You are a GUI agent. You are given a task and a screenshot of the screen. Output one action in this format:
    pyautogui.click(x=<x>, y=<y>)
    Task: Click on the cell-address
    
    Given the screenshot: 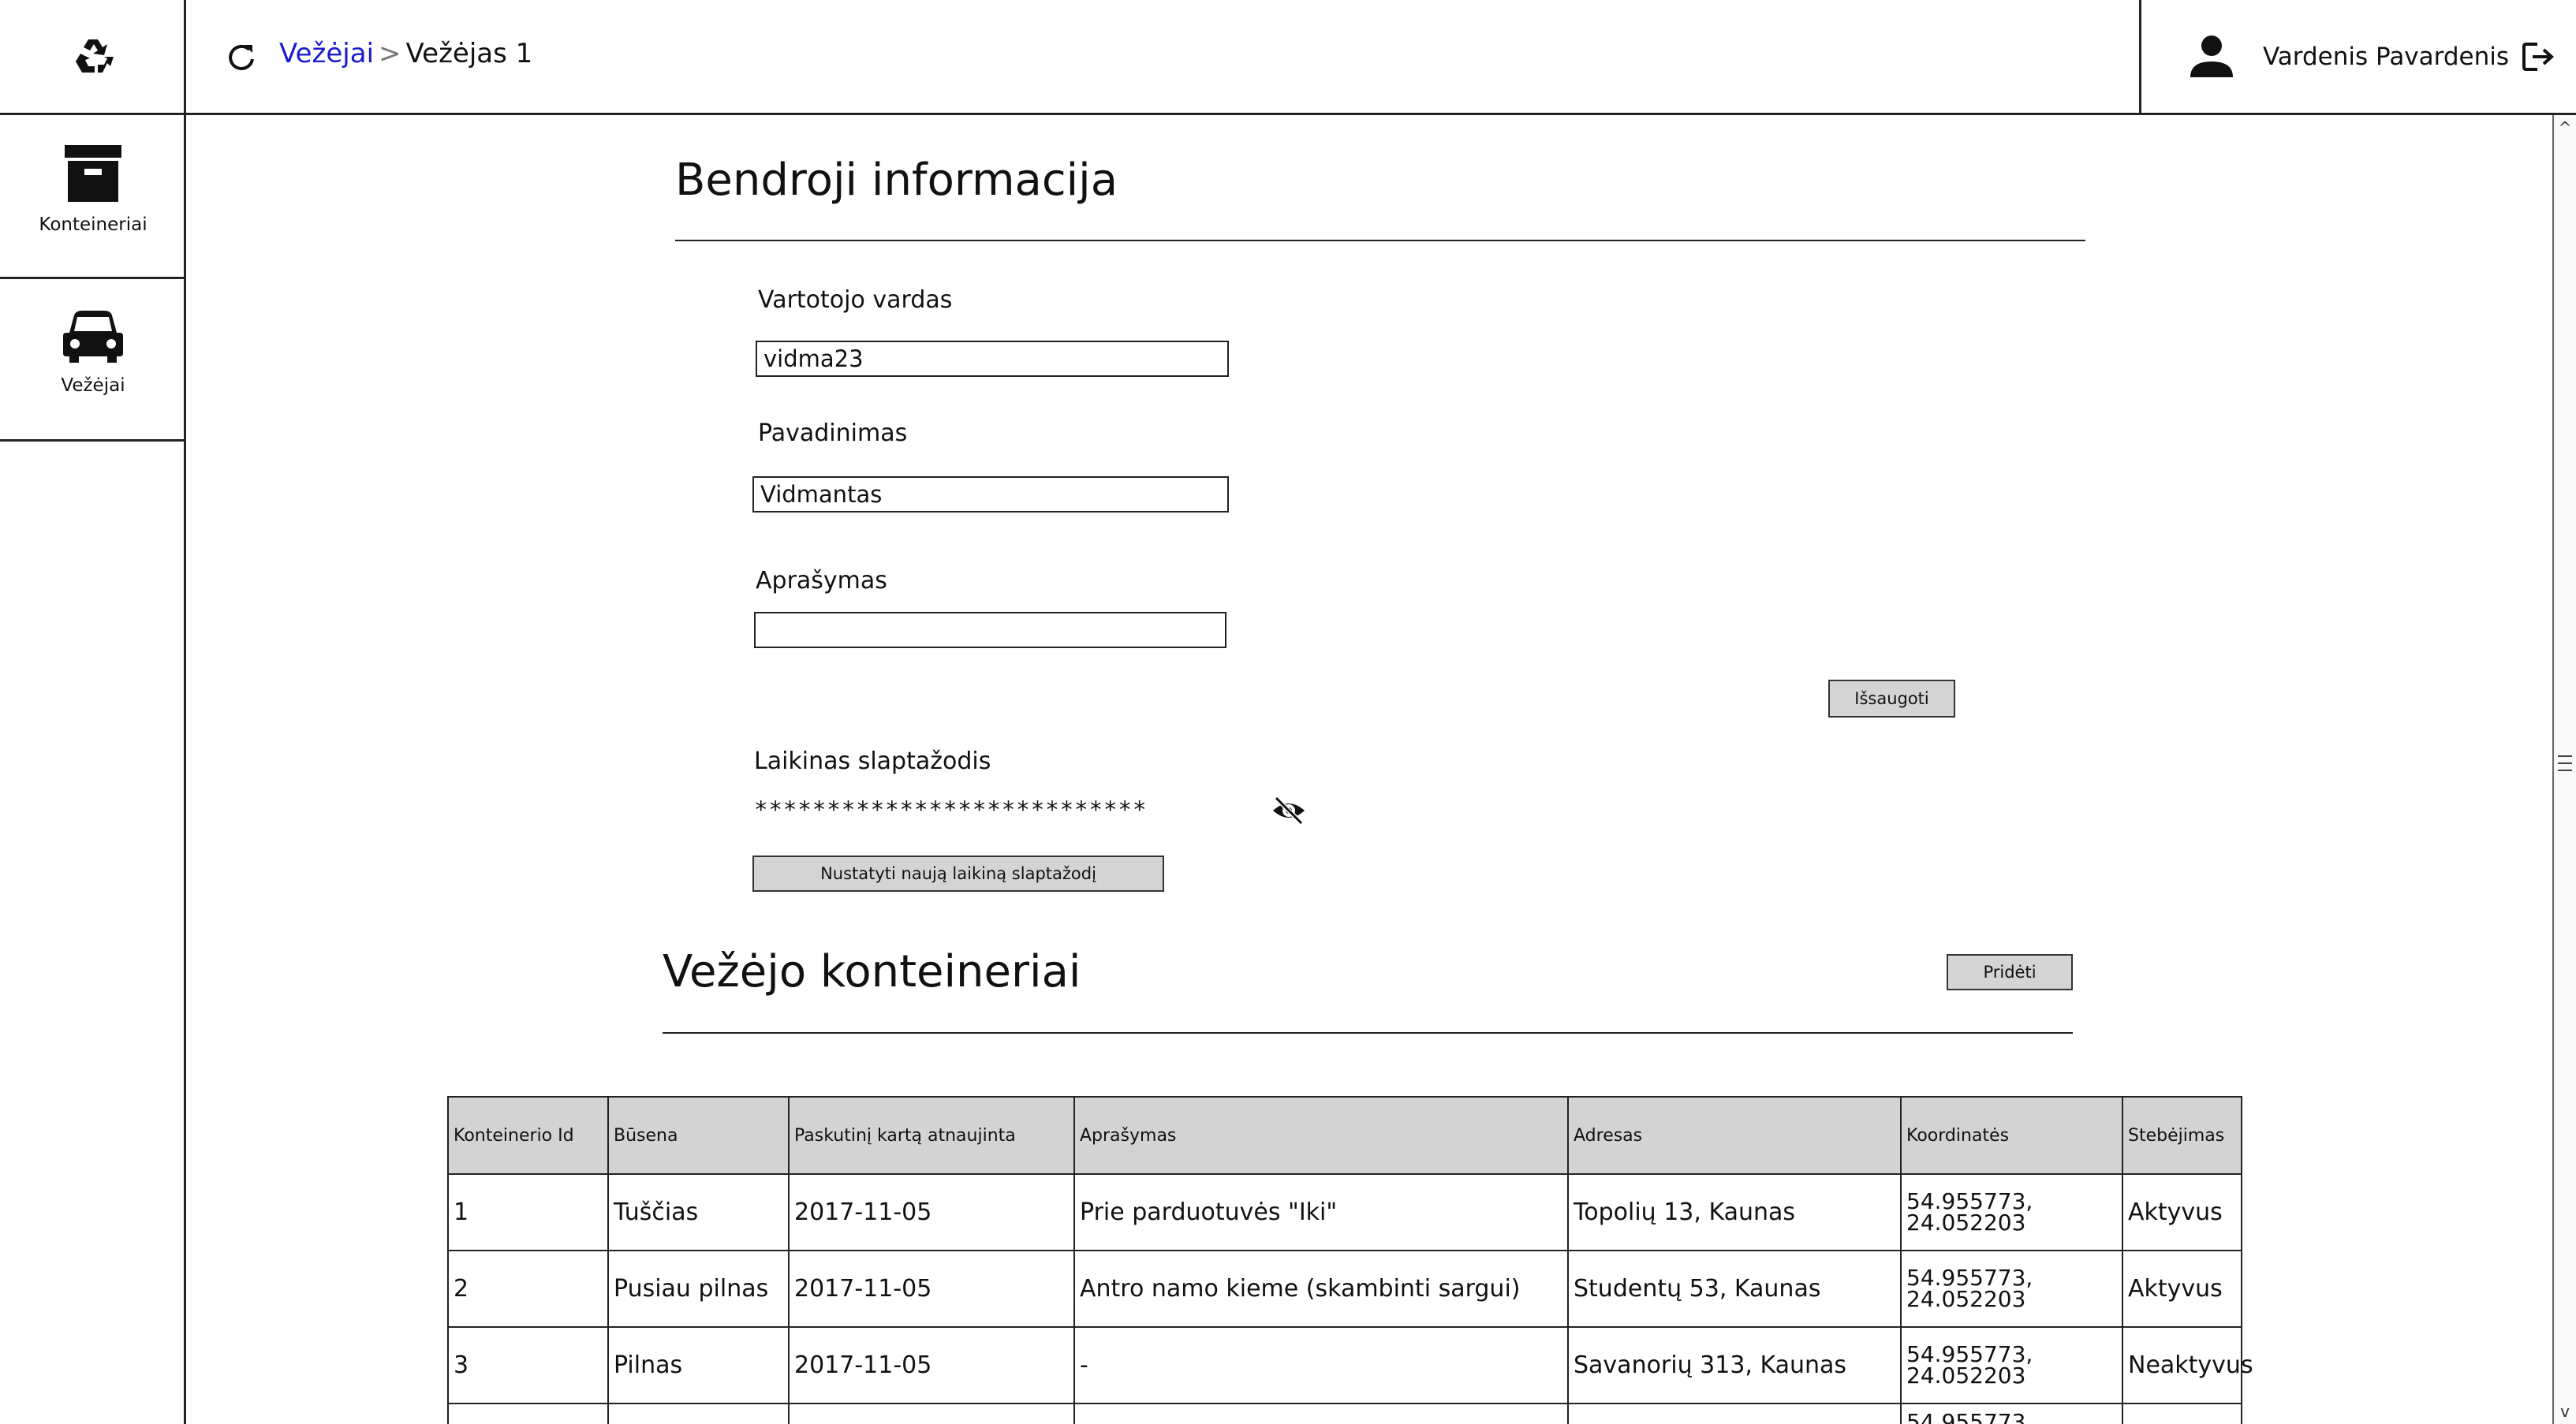 What is the action you would take?
    pyautogui.click(x=1734, y=1413)
    